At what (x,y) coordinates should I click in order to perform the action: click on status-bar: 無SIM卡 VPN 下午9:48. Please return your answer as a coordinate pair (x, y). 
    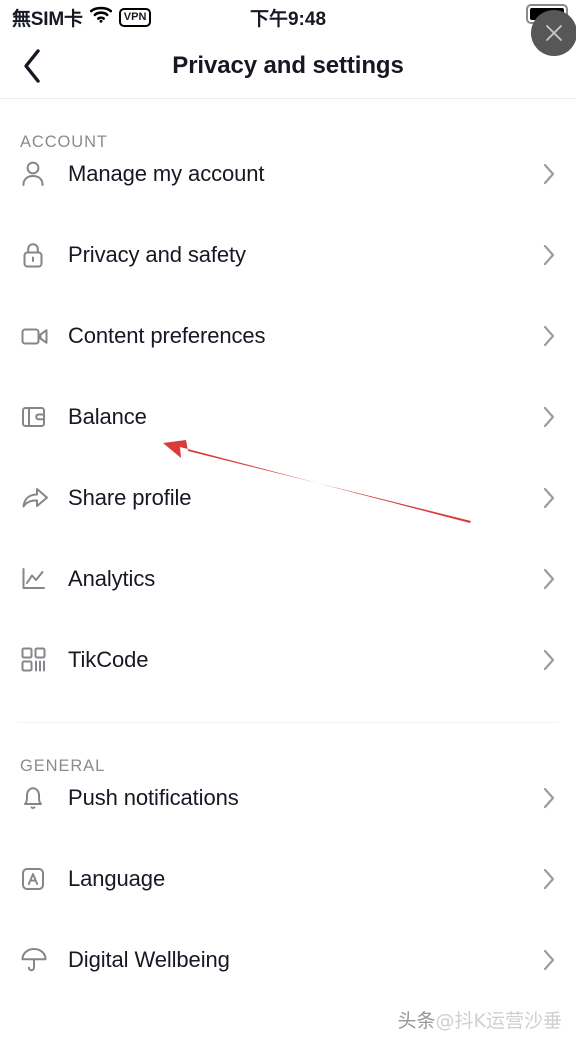
    Looking at the image, I should click on (288, 28).